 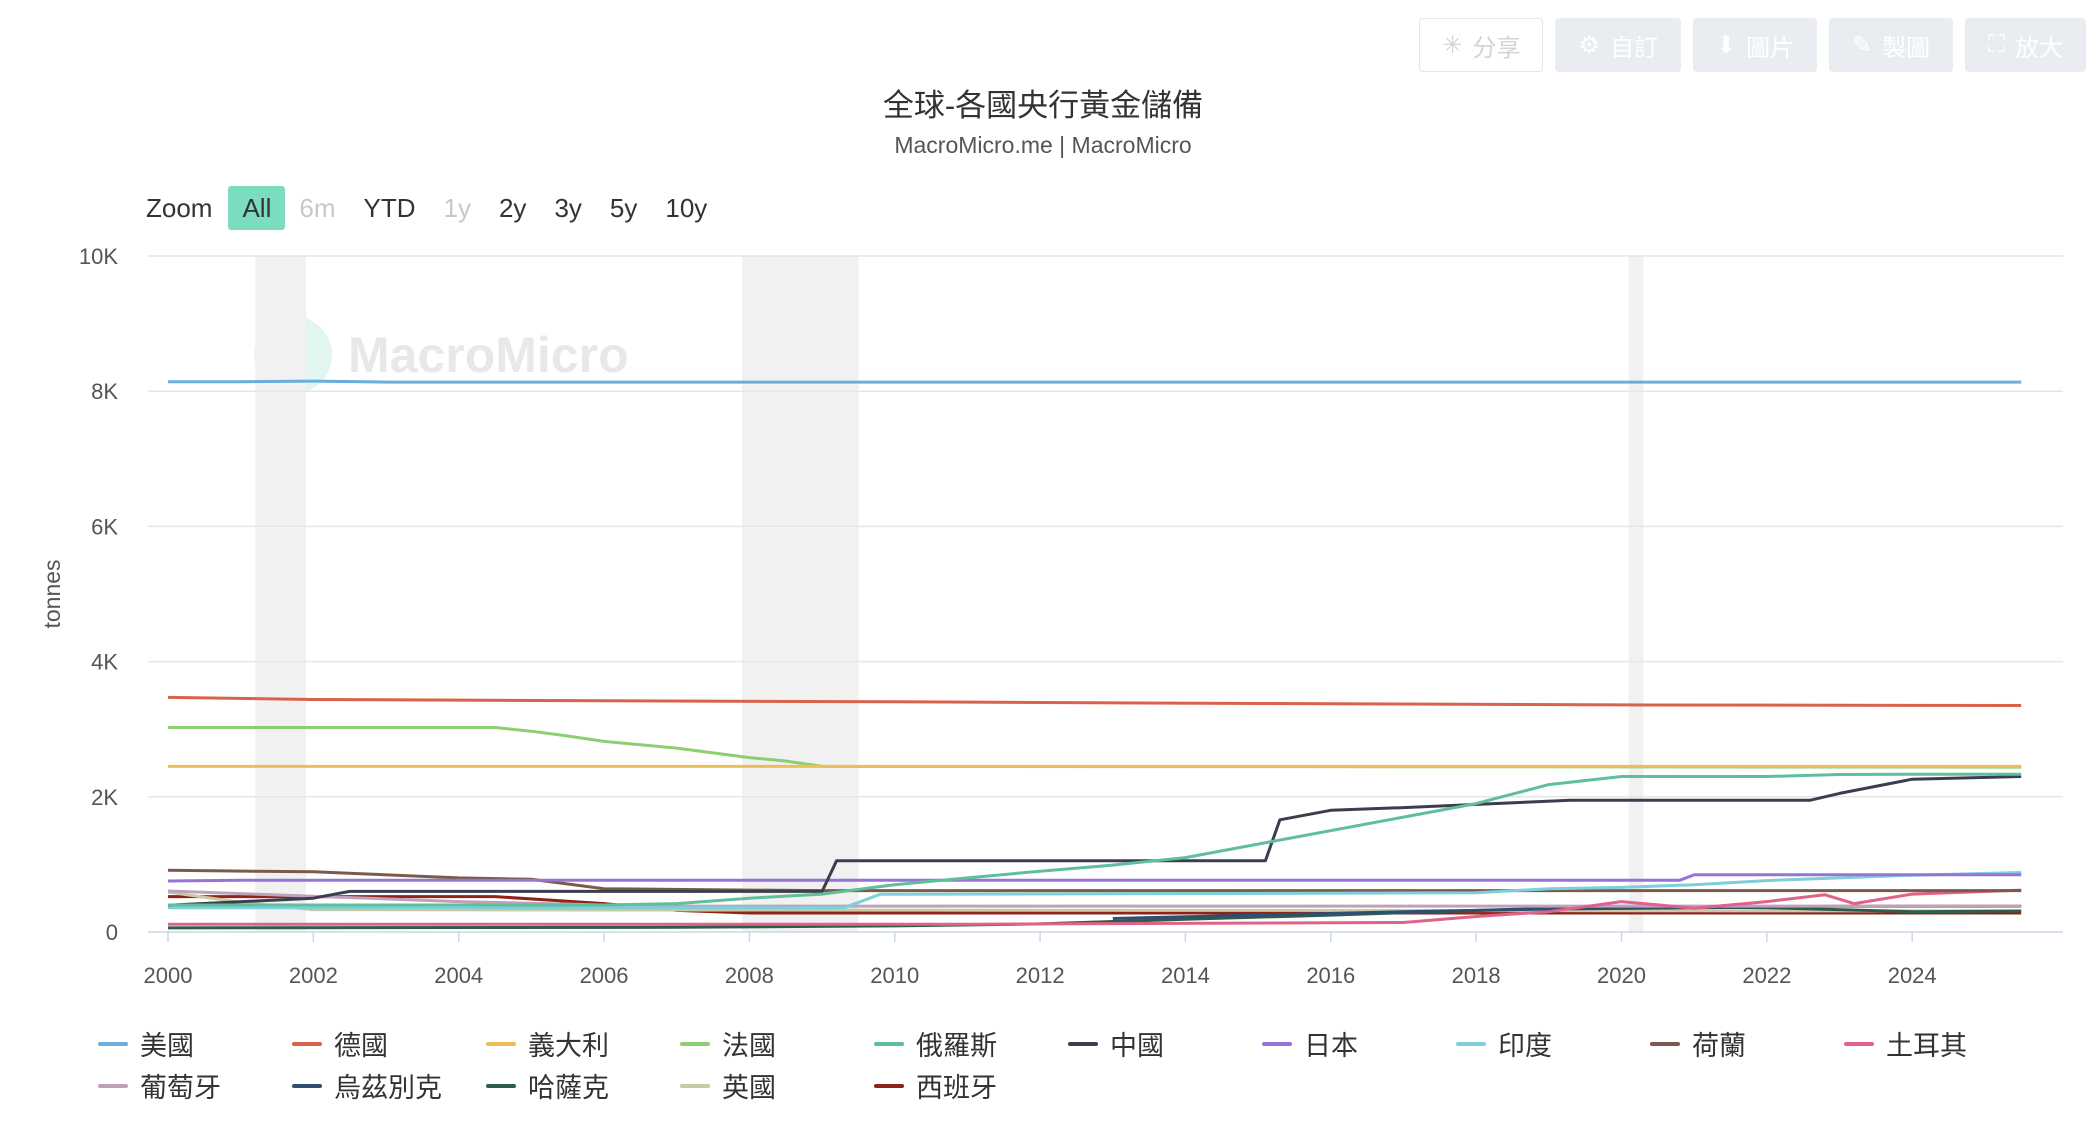 I want to click on legend-label: 西班牙, so click(x=956, y=1088).